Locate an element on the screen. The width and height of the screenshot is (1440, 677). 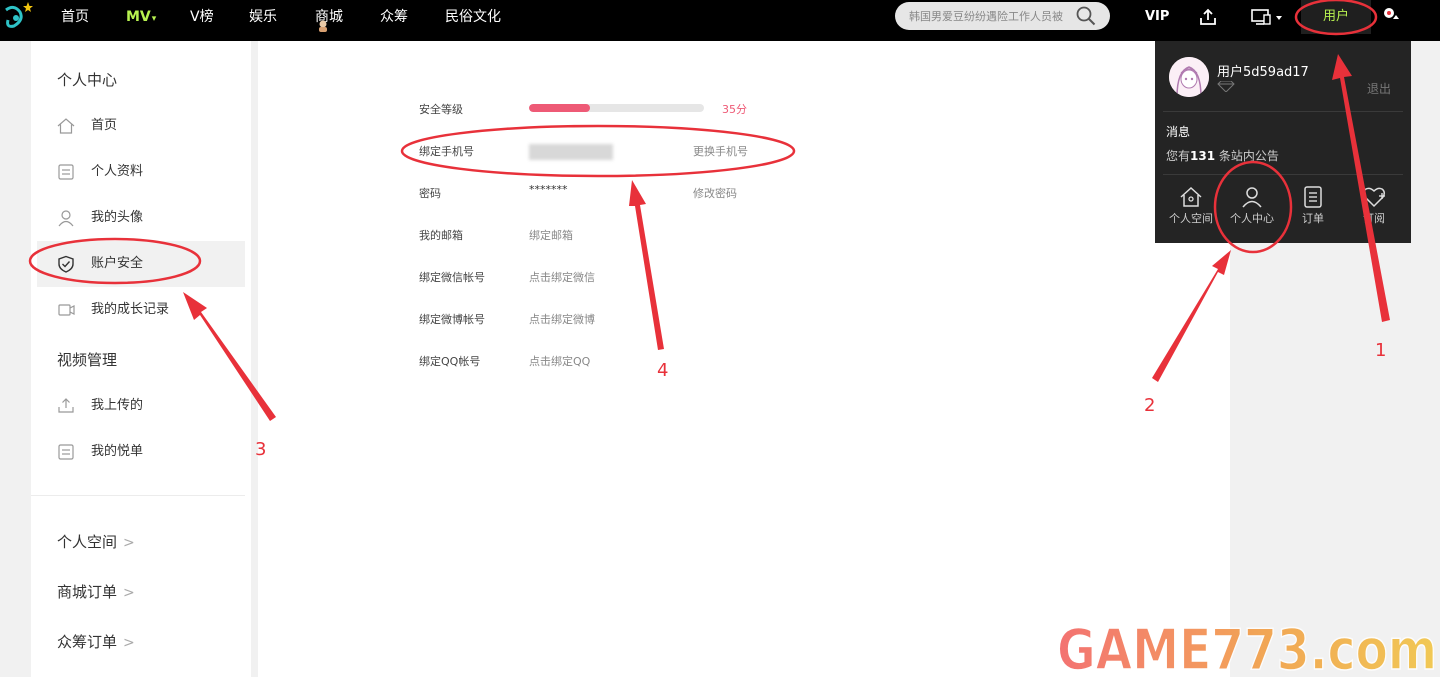
top-navigation-bar: 首页 MV▾ V榜 娱乐 商城 众筹 民俗文化 VIP 用户 is located at coordinates (720, 20).